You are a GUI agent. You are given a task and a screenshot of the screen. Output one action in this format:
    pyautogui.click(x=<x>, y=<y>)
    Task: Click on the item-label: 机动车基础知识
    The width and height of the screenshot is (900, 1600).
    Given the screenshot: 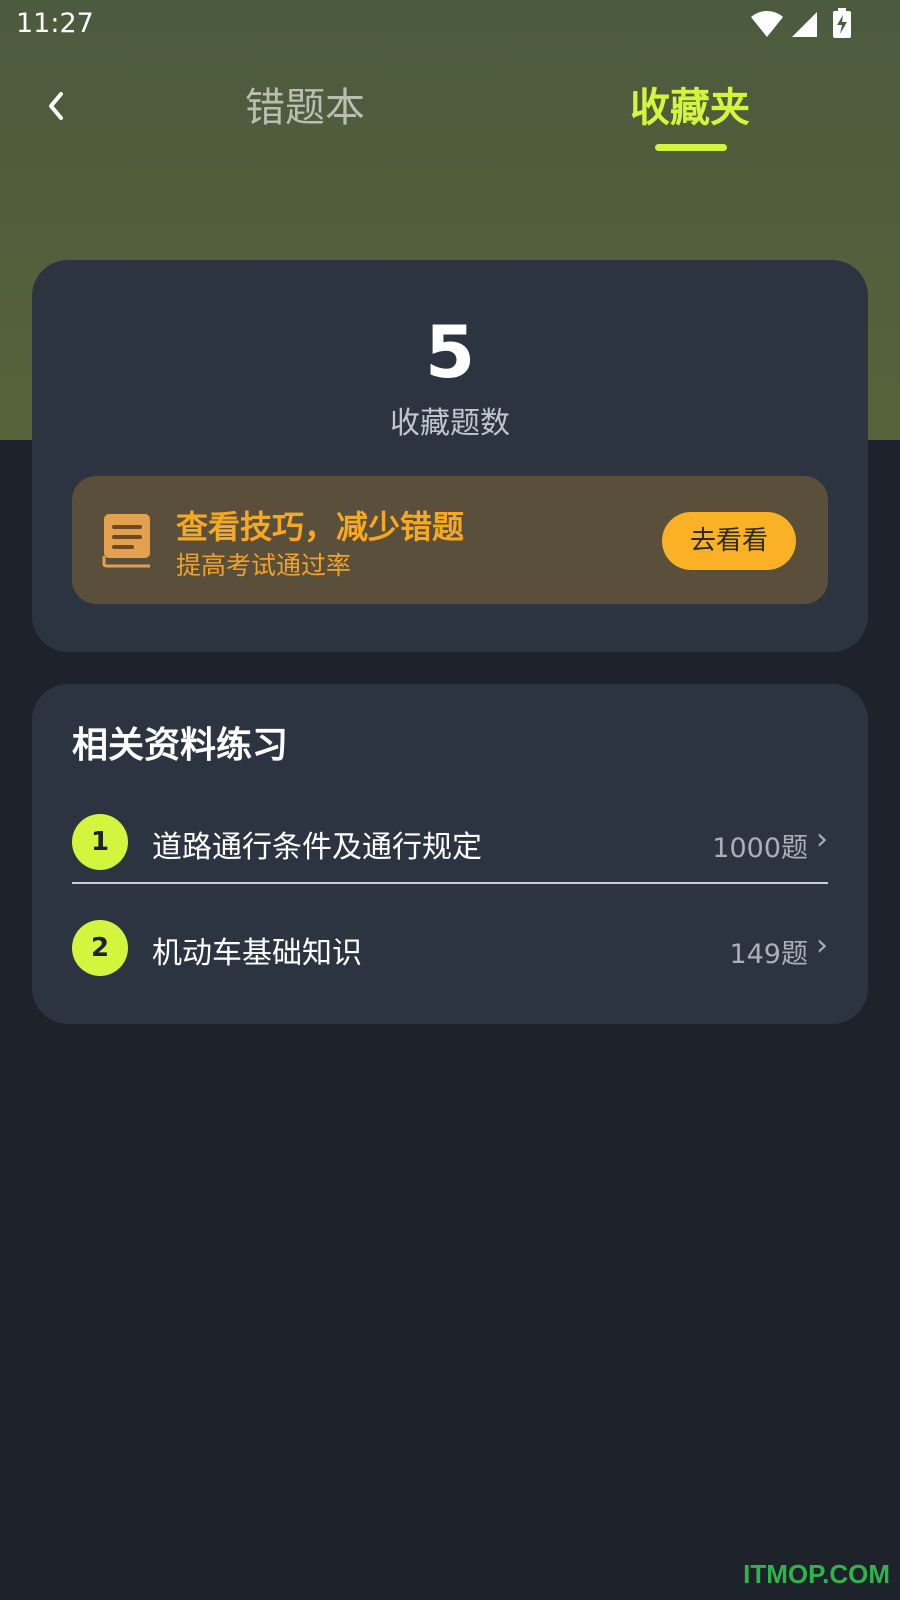 What is the action you would take?
    pyautogui.click(x=257, y=953)
    